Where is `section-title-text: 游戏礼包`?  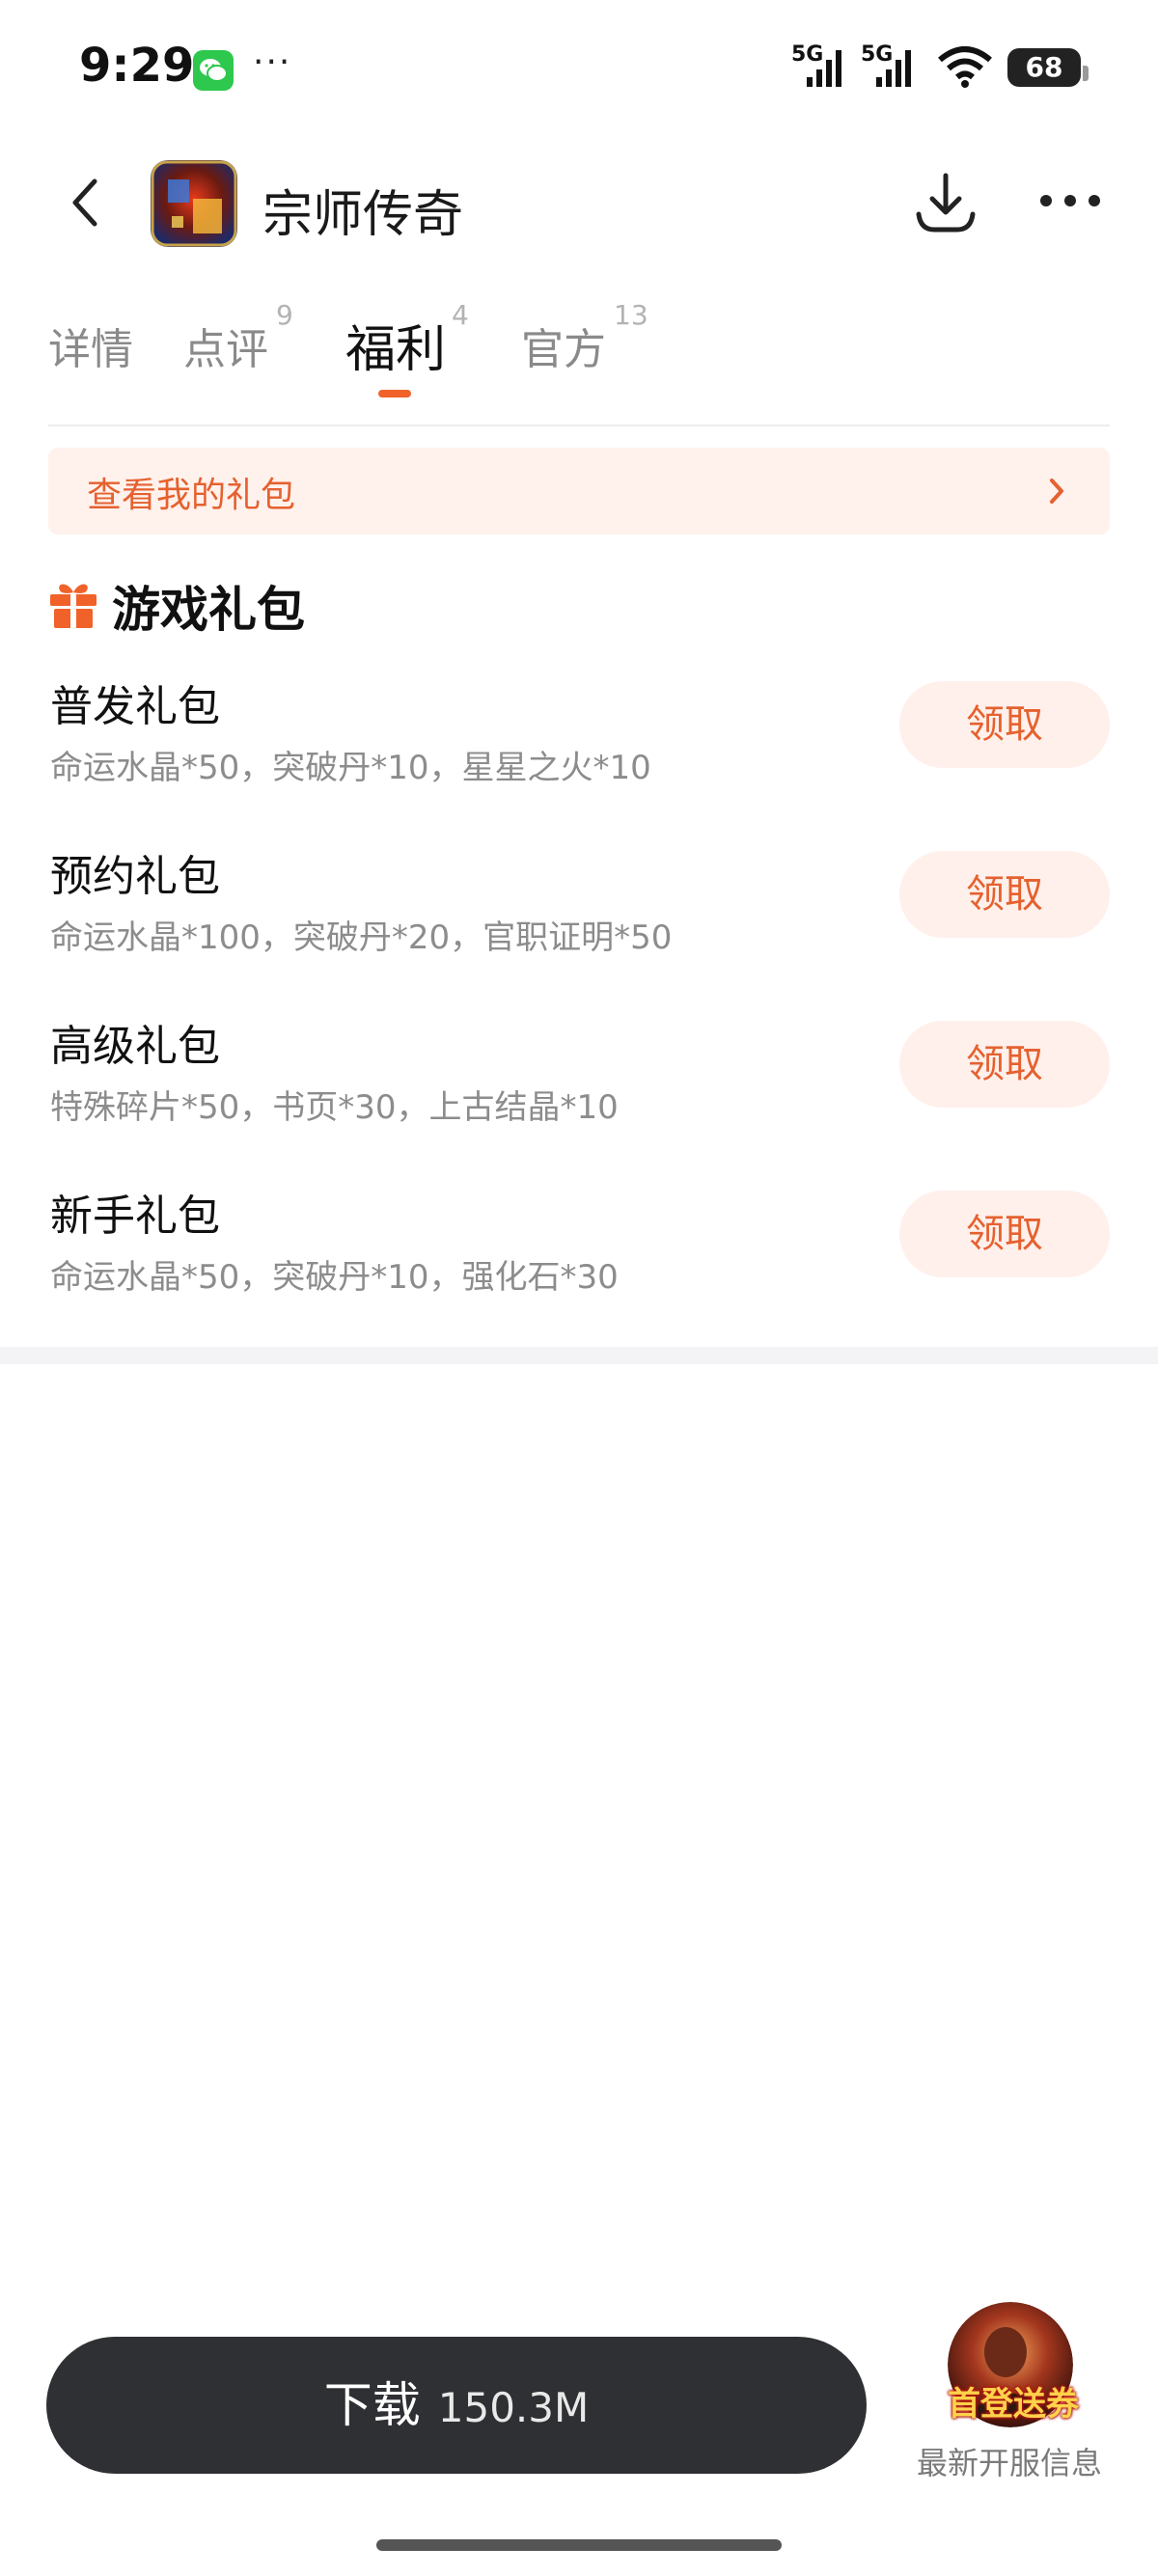
section-title-text: 游戏礼包 is located at coordinates (208, 610).